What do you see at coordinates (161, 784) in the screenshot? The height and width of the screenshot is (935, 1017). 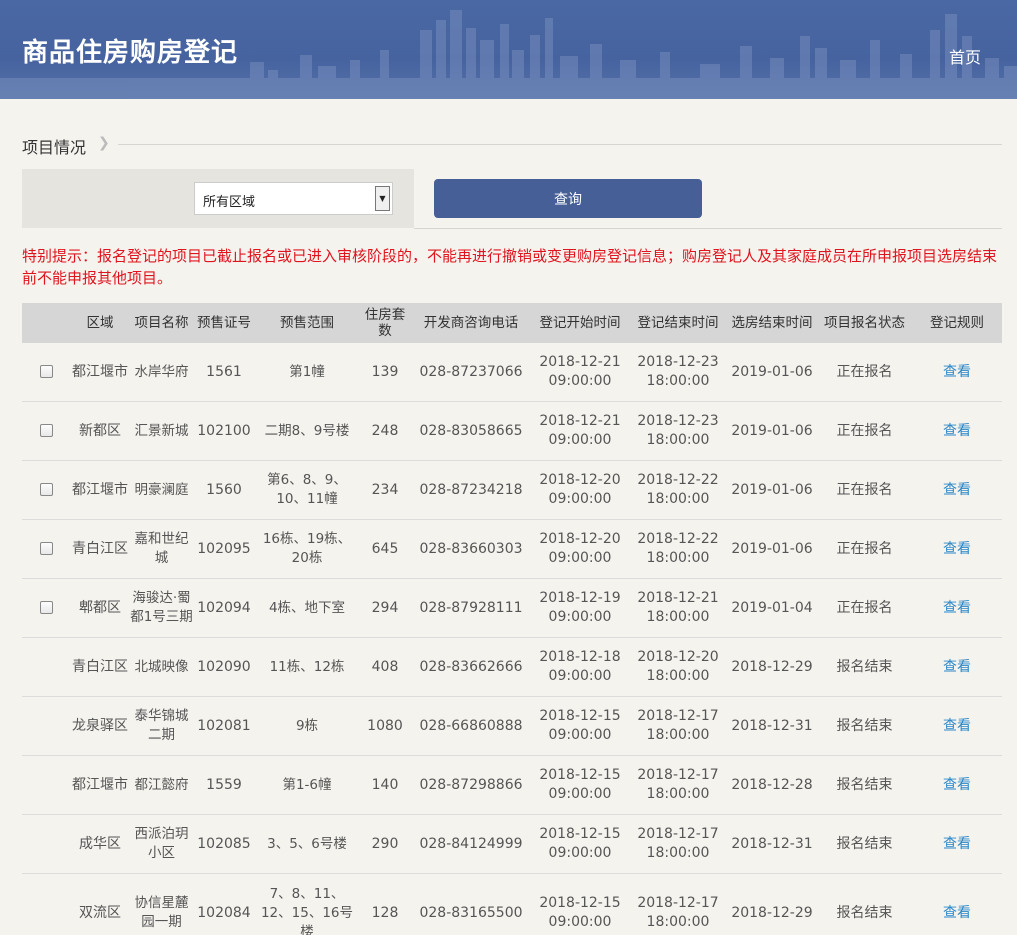 I see `name-cell: 都江懿府` at bounding box center [161, 784].